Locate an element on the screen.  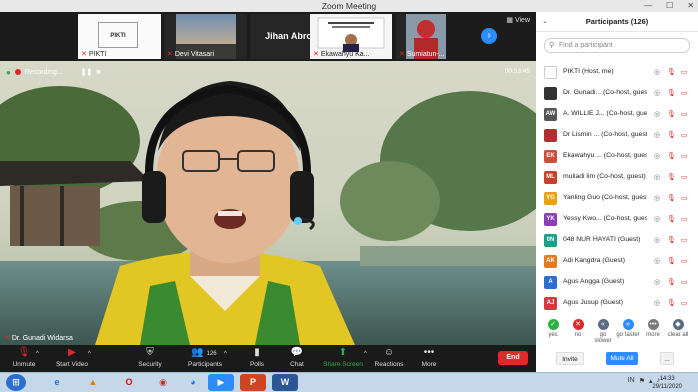
thumbnail-strip: PIKTI ✕ PIKTI ✕ Devi Vitasari Jihan Abrori is located at coordinates (268, 36).